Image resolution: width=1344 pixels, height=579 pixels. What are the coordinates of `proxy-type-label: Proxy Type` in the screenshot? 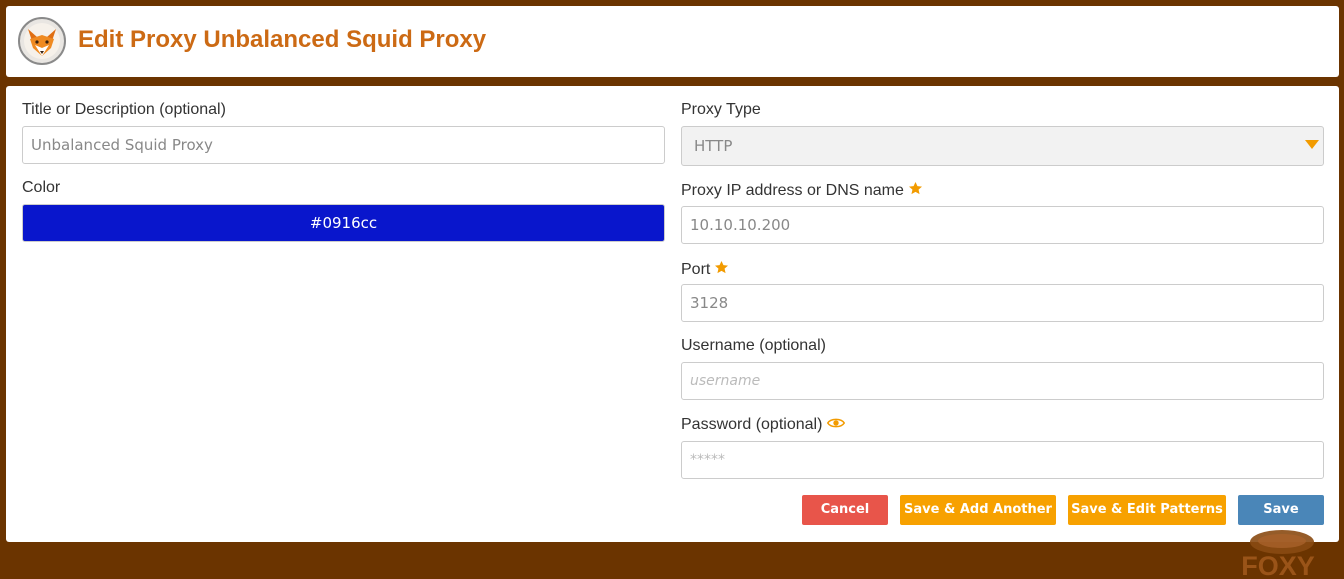 It's located at (721, 109).